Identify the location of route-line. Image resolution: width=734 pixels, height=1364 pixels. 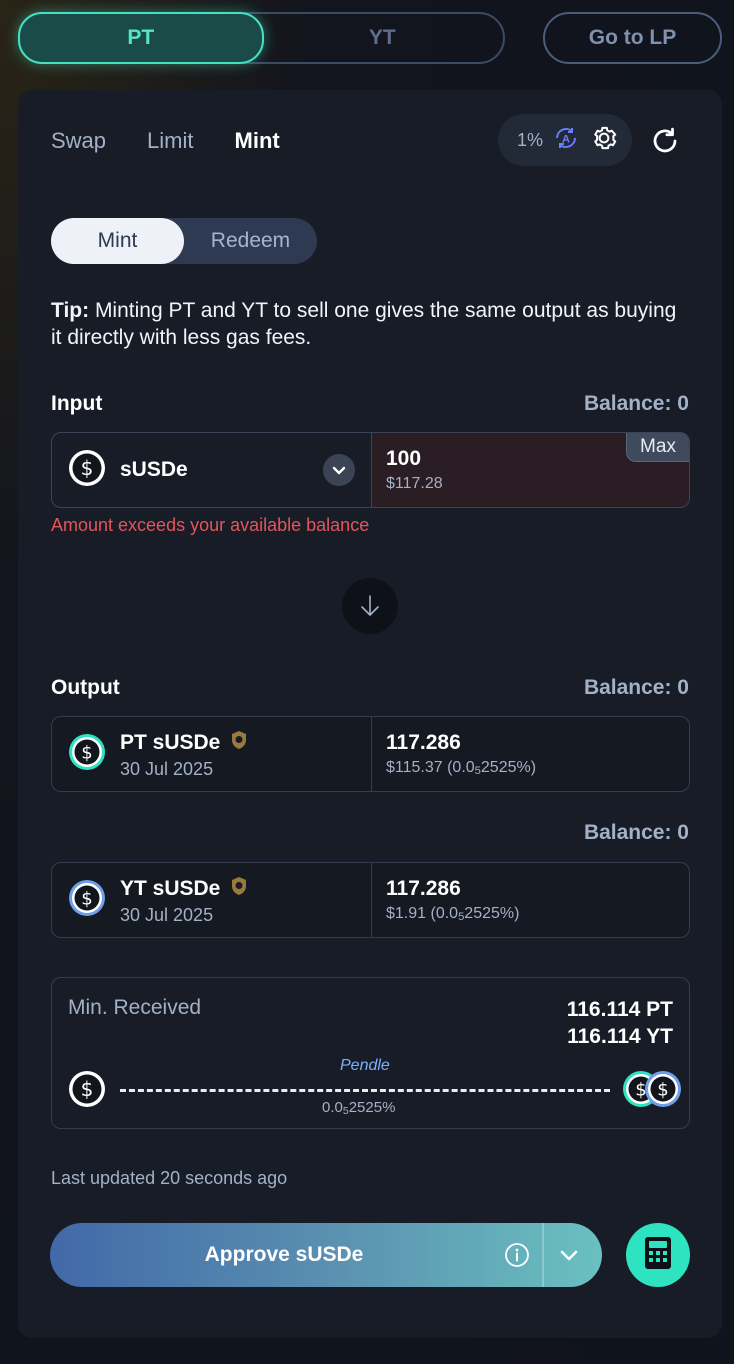
(365, 1090).